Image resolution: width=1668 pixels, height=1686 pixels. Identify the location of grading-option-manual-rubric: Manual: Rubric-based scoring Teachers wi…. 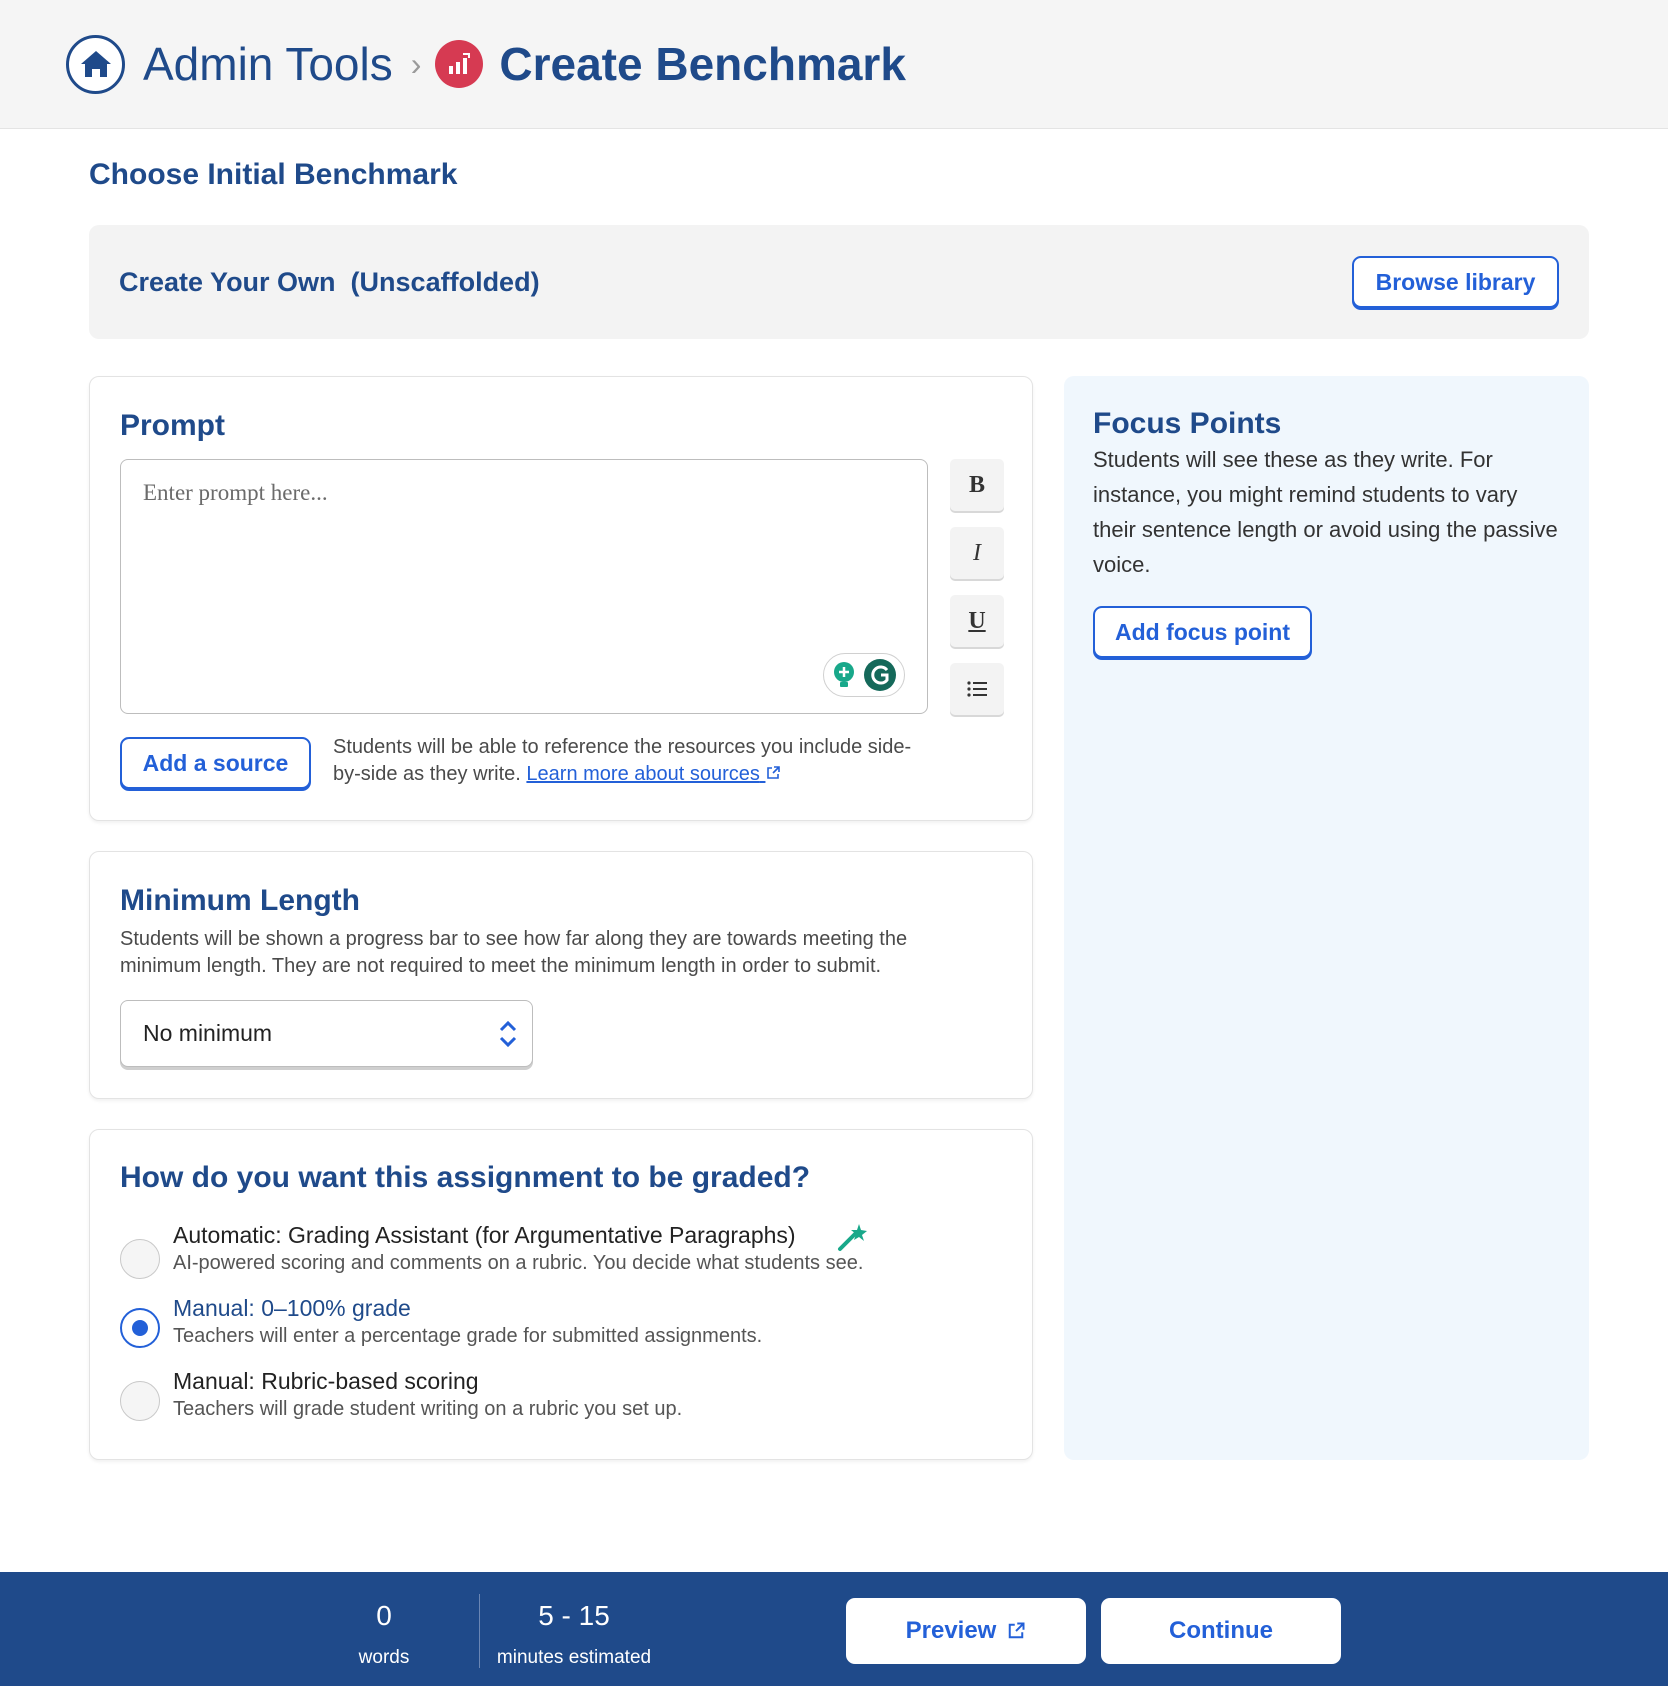
(545, 1401).